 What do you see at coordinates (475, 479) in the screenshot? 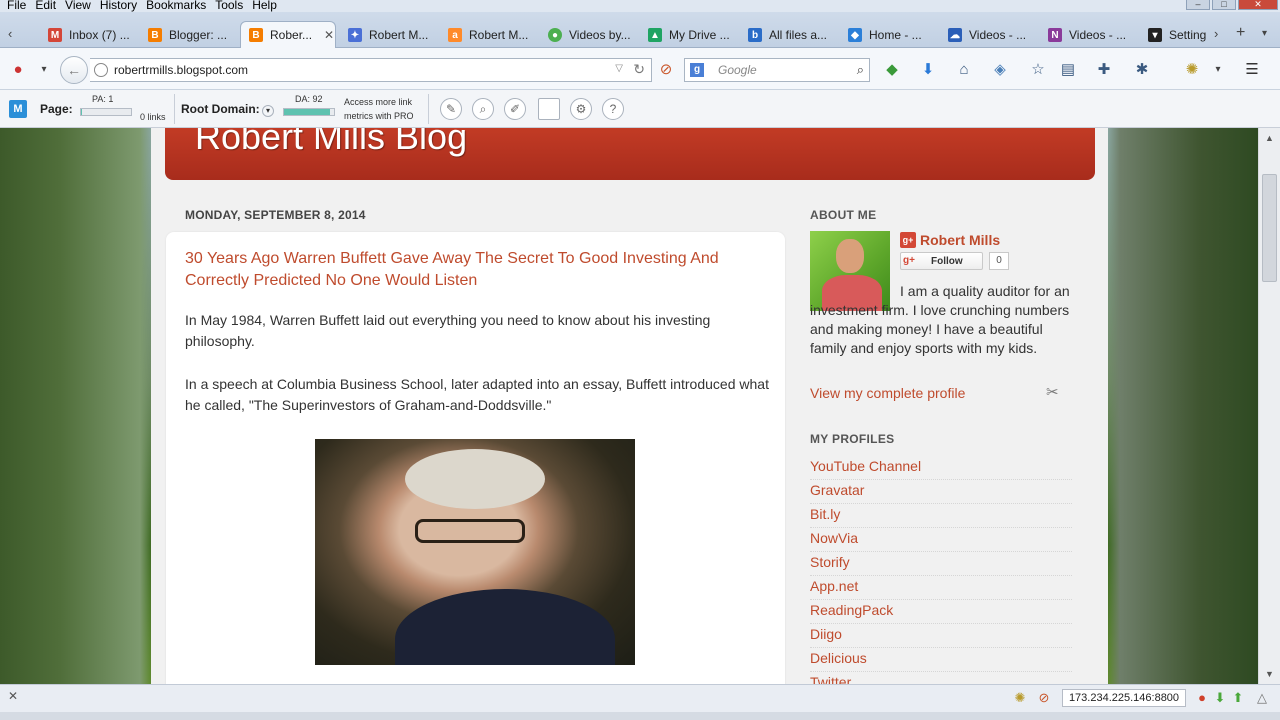
I see `photo-hair-shape` at bounding box center [475, 479].